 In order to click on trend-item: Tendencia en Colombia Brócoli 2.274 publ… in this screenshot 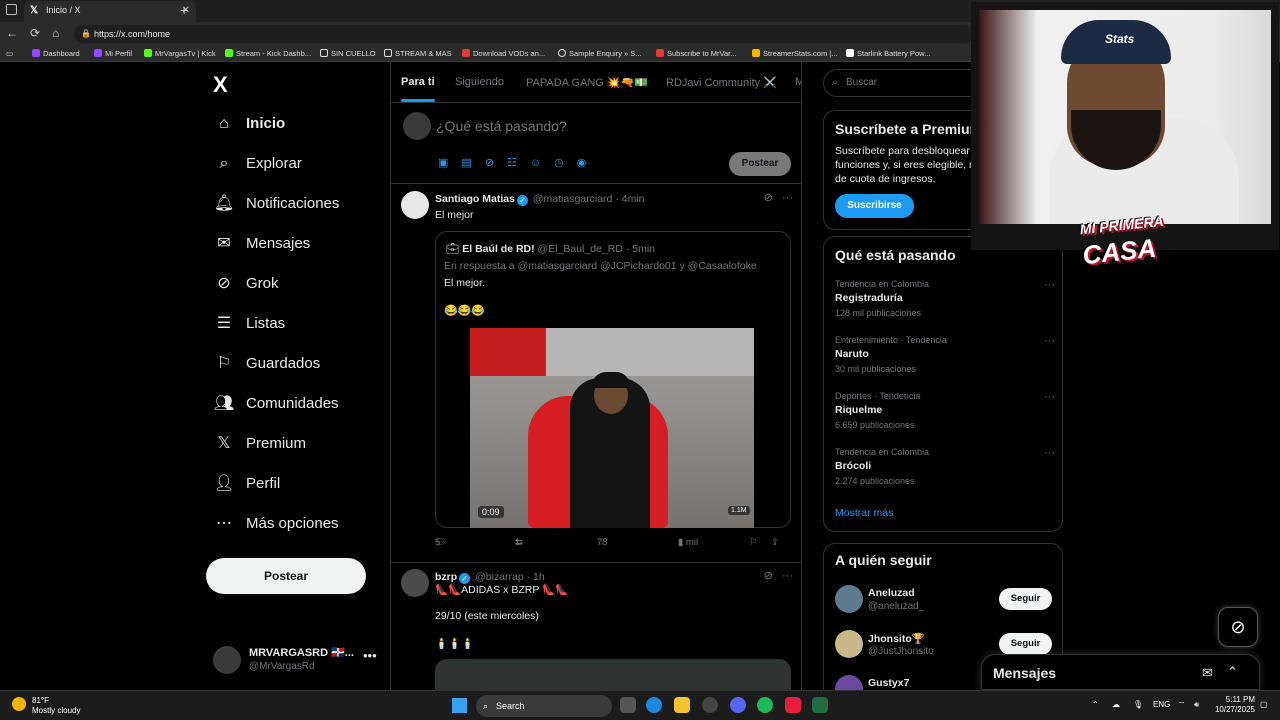, I will do `click(945, 466)`.